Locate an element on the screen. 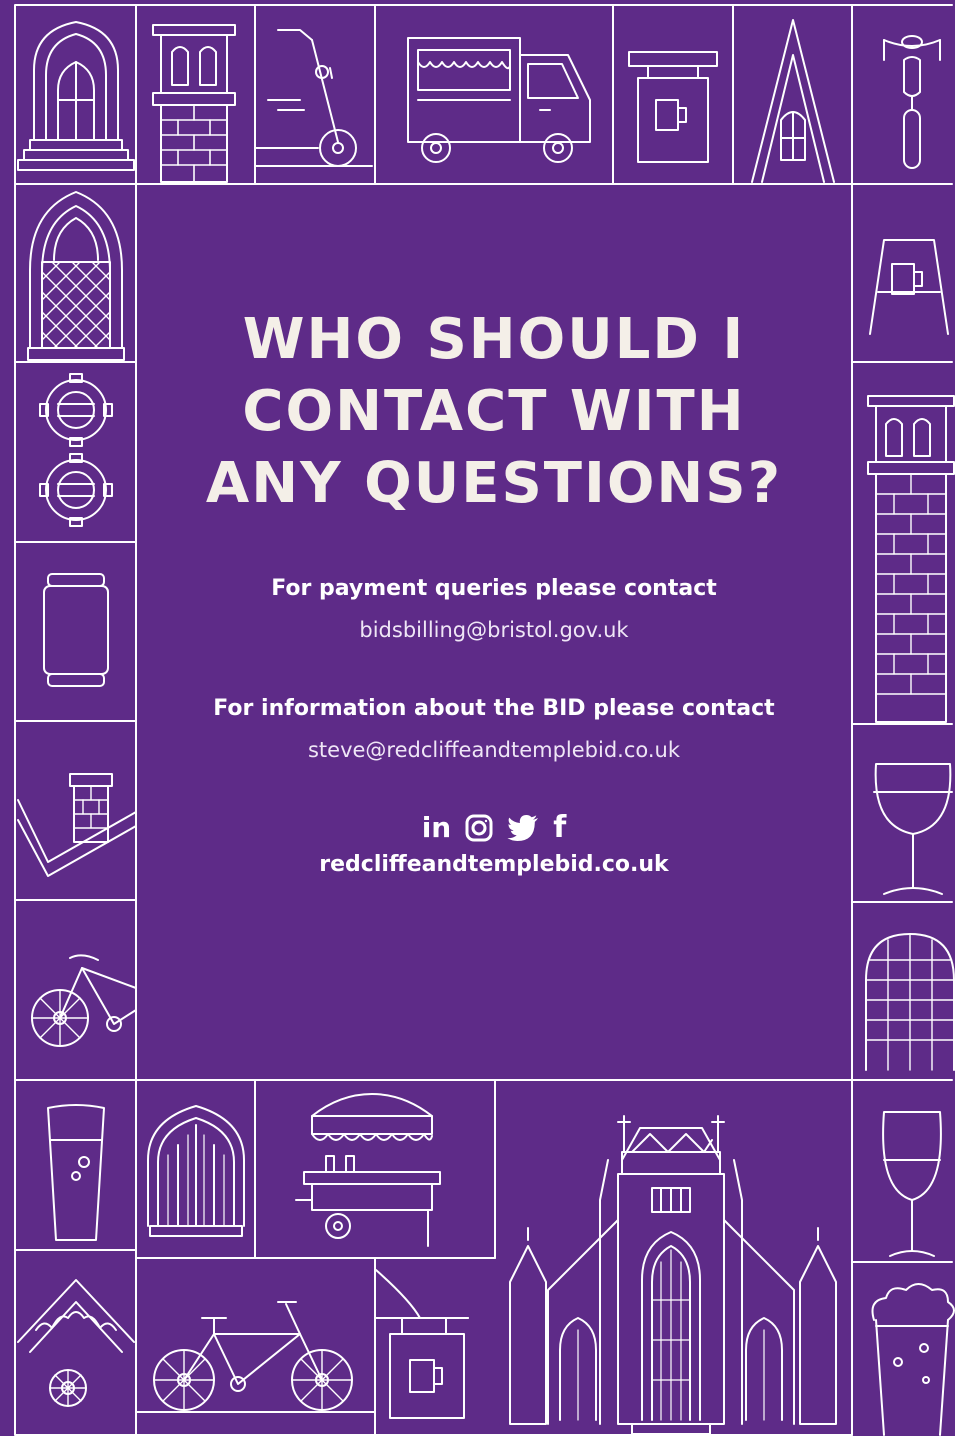 The width and height of the screenshot is (955, 1436). social-links: in f is located at coordinates (494, 827).